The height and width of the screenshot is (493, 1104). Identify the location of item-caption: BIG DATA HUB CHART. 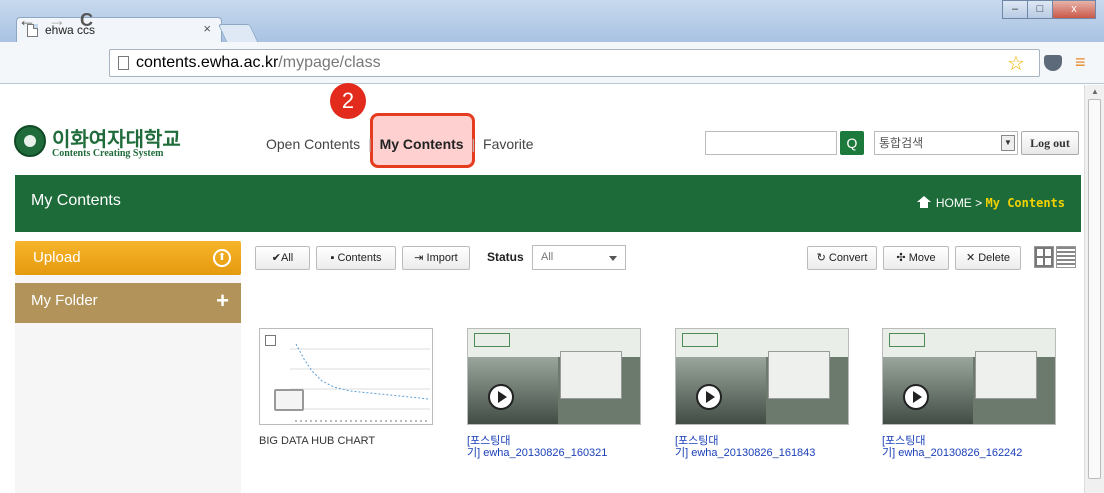
(317, 441).